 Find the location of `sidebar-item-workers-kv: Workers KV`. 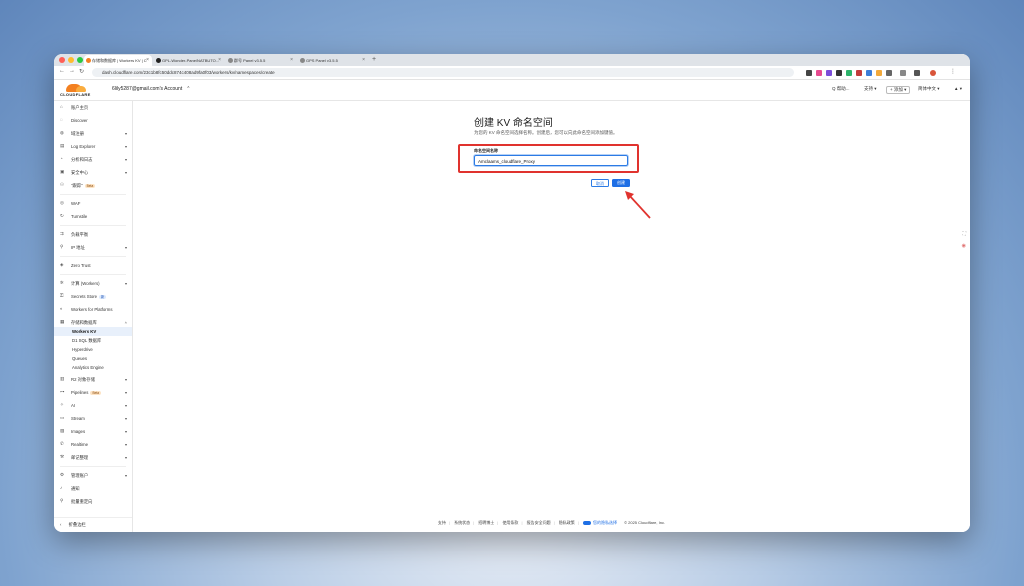

sidebar-item-workers-kv: Workers KV is located at coordinates (93, 331).